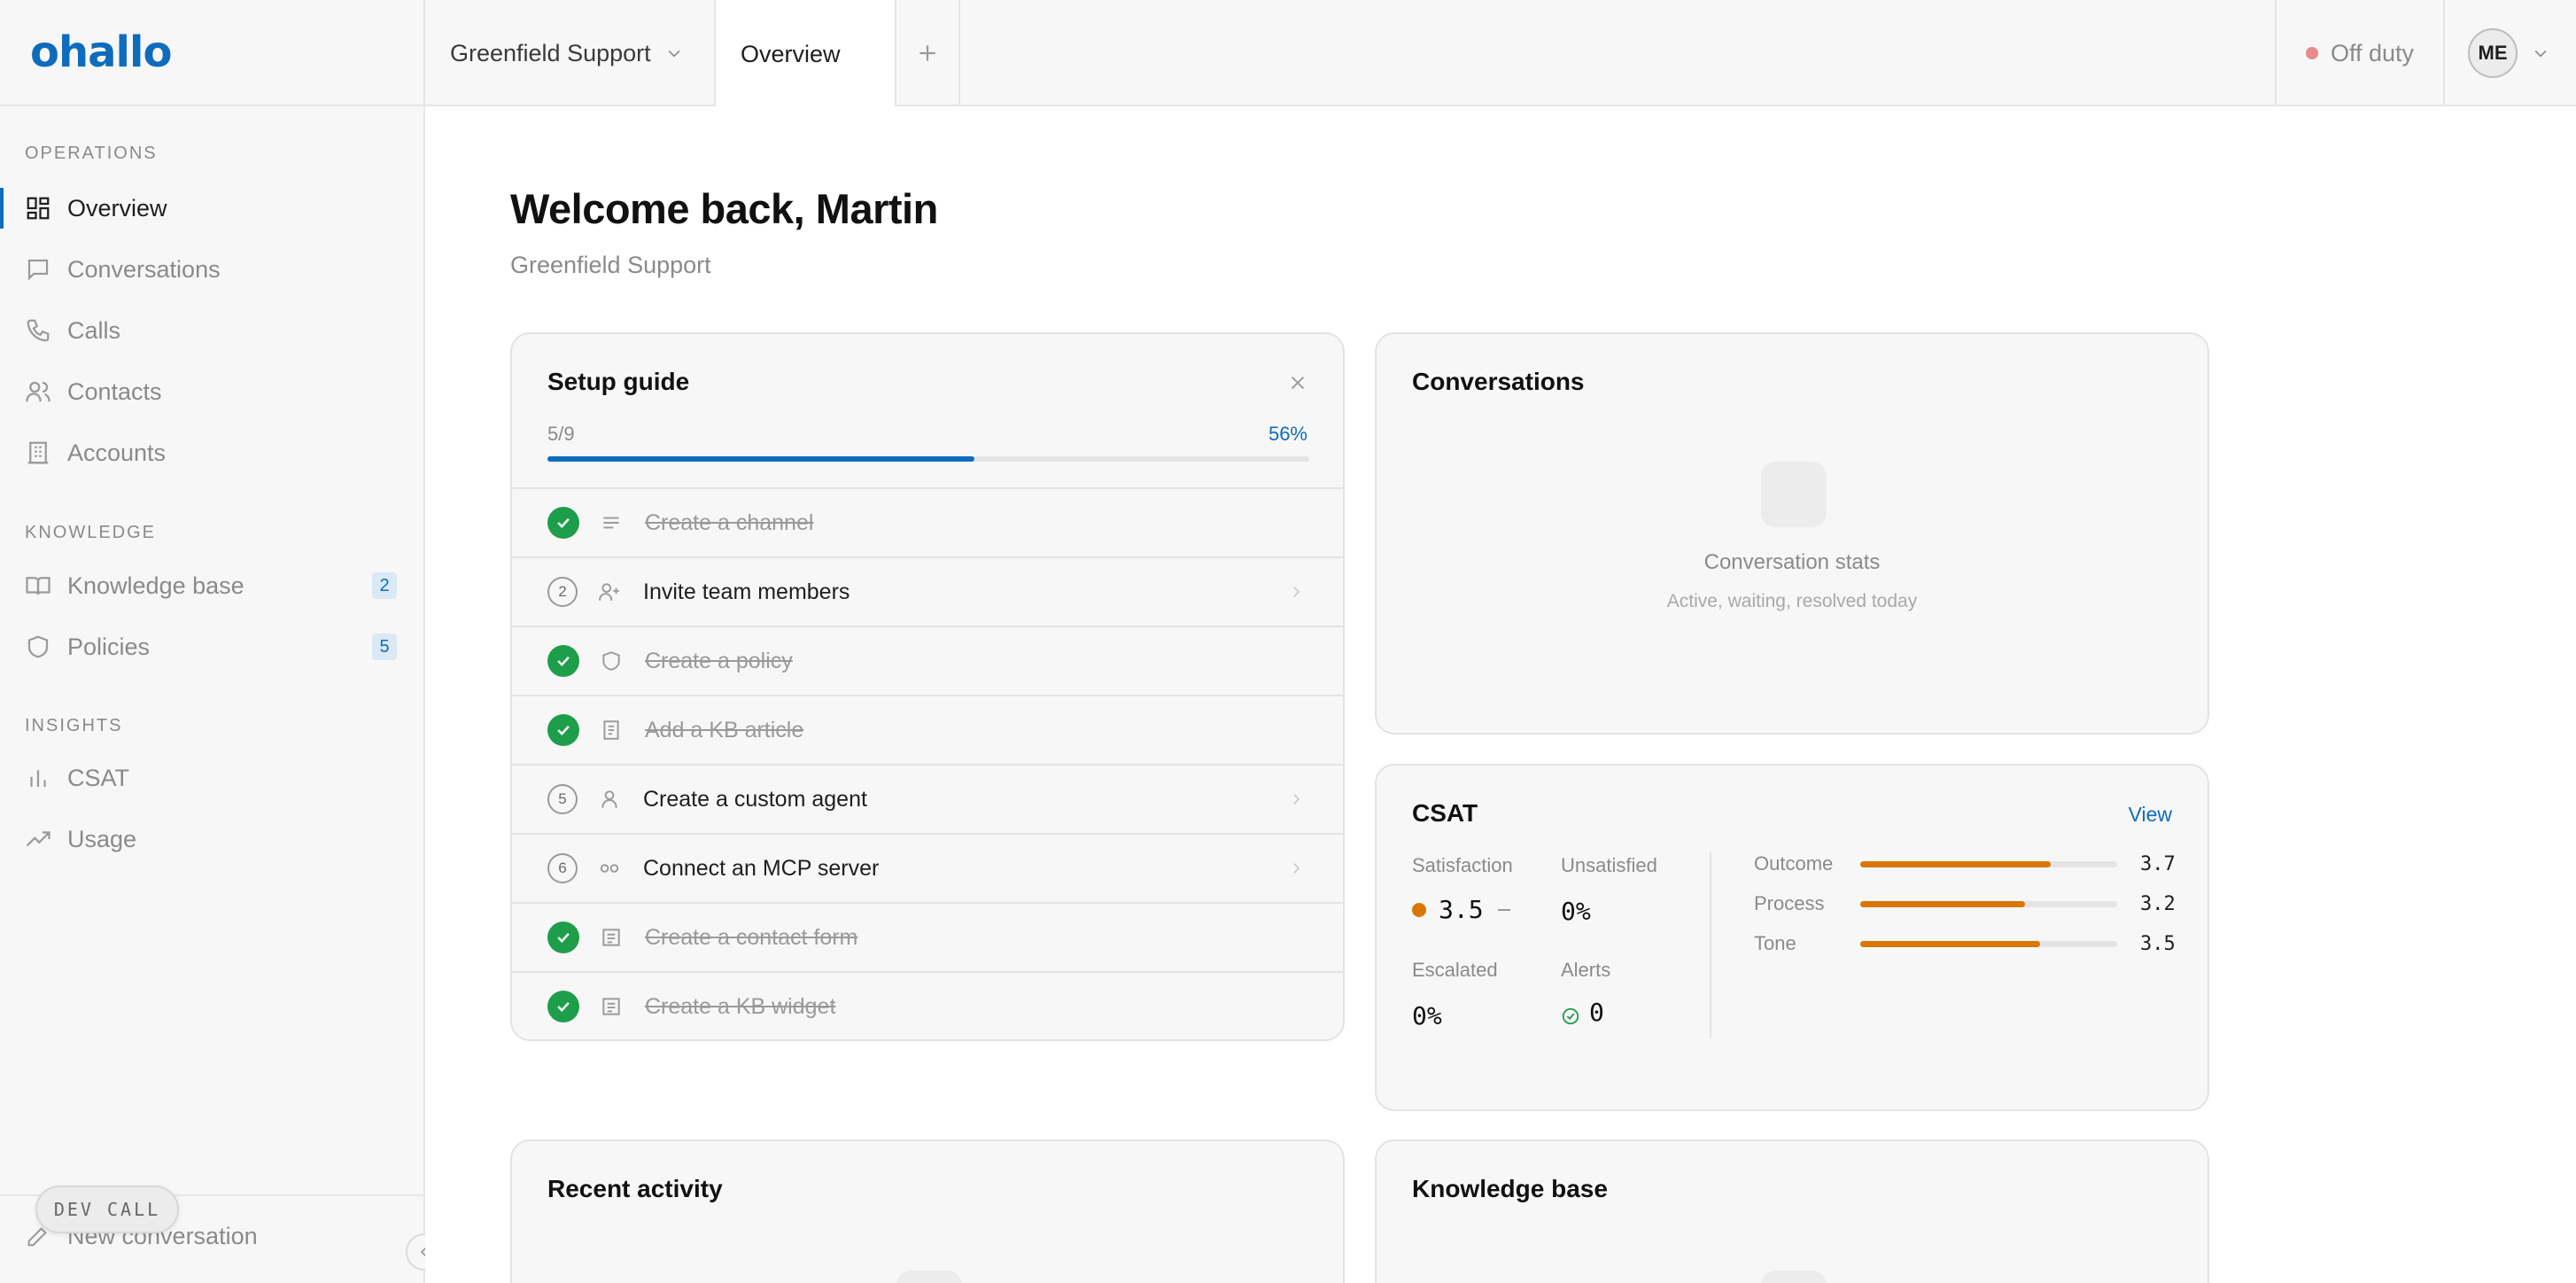  What do you see at coordinates (94, 330) in the screenshot?
I see `sidebar-item-label: Calls` at bounding box center [94, 330].